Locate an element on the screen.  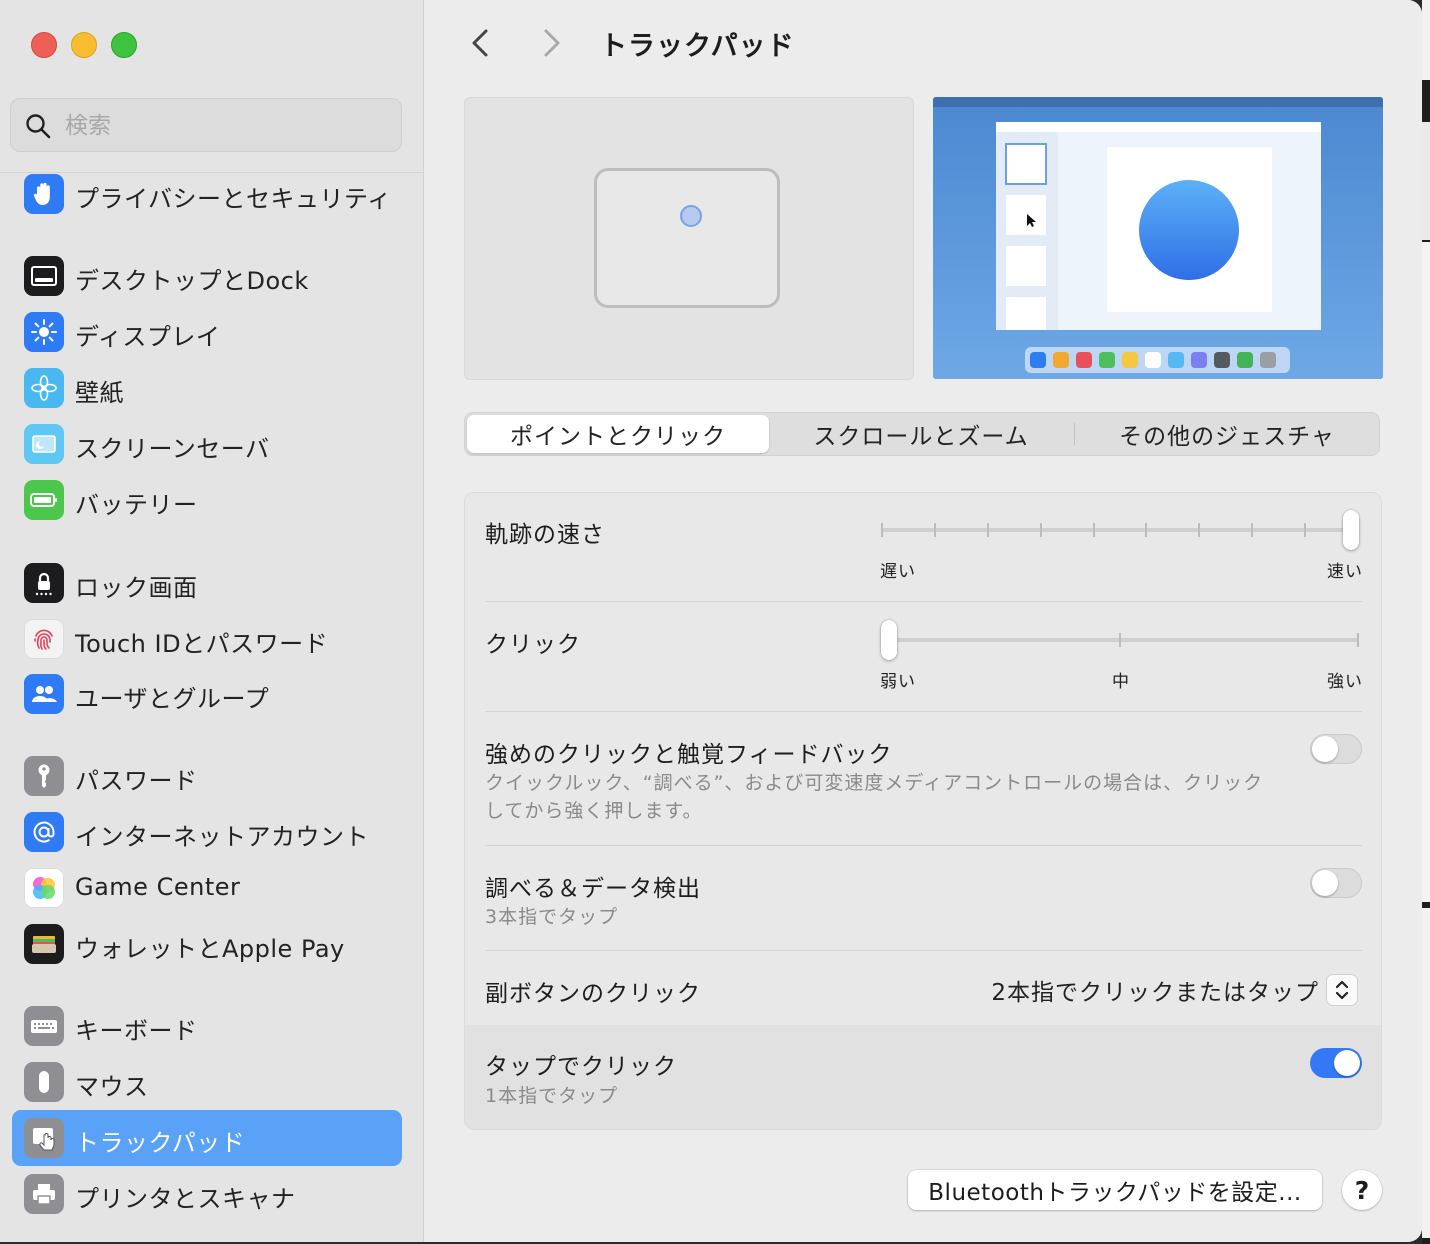
wallet-icon is located at coordinates (44, 944).